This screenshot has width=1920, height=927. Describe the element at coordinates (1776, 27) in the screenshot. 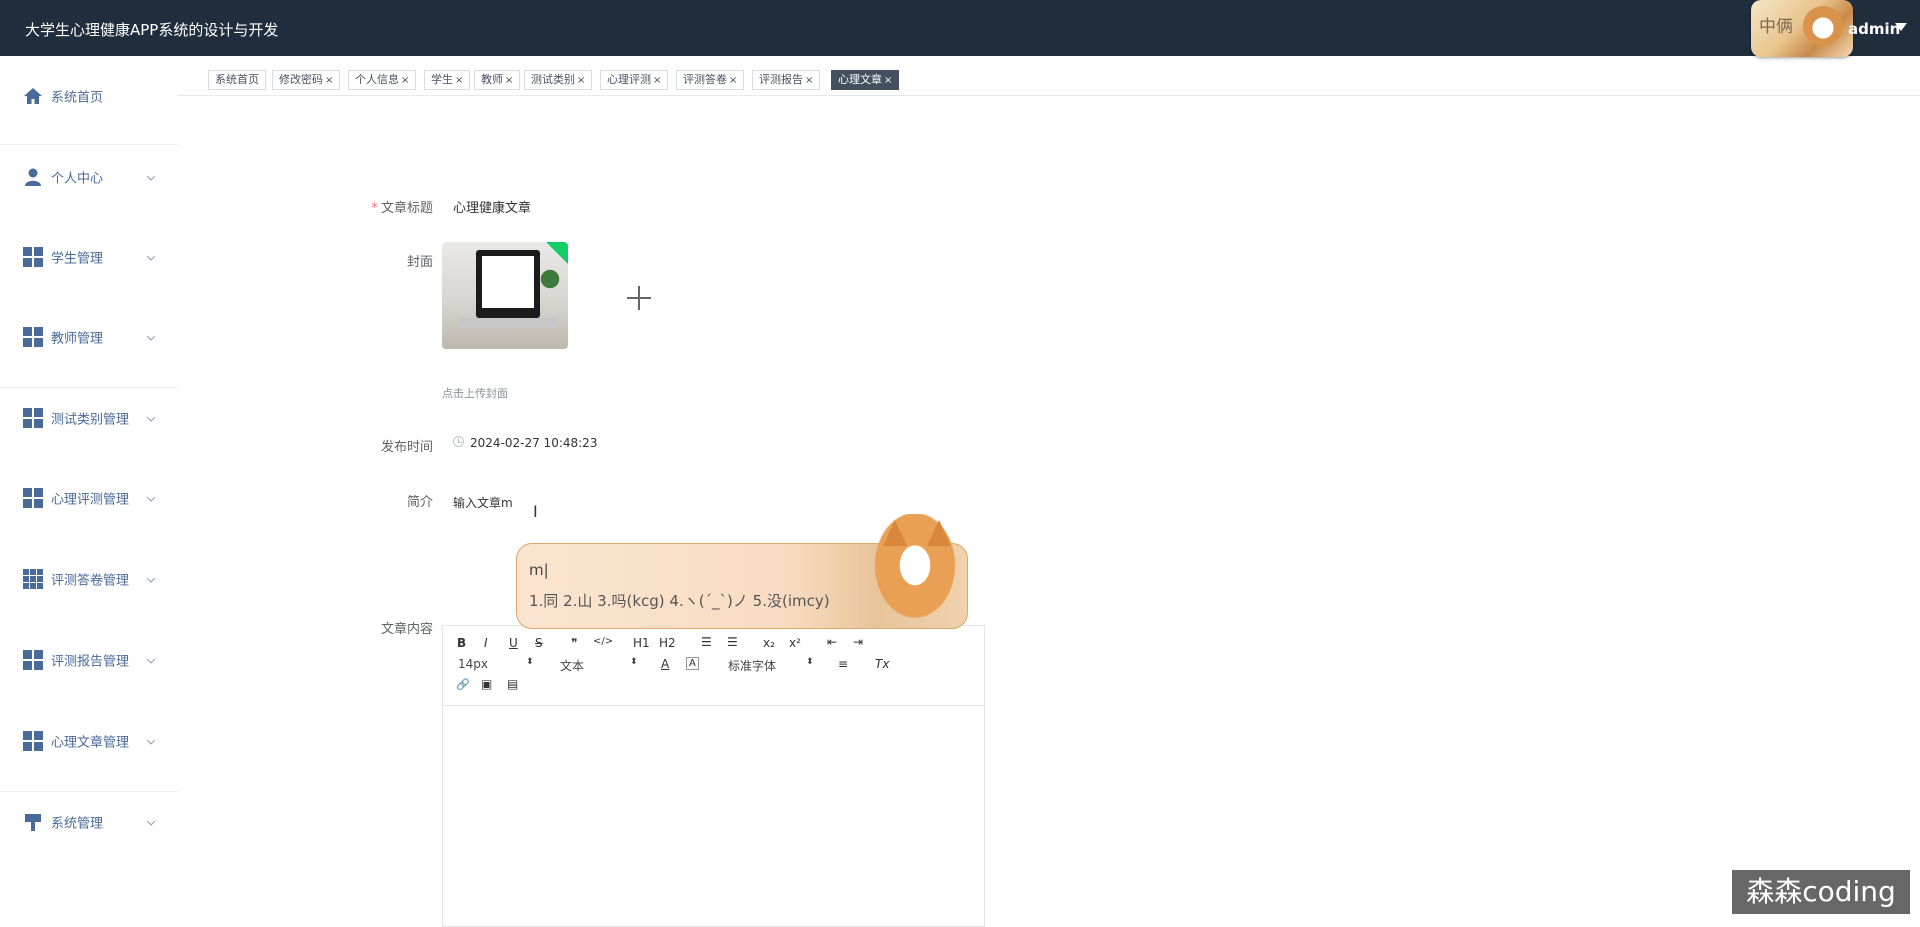

I see `ime-status-badge: 中俩` at that location.